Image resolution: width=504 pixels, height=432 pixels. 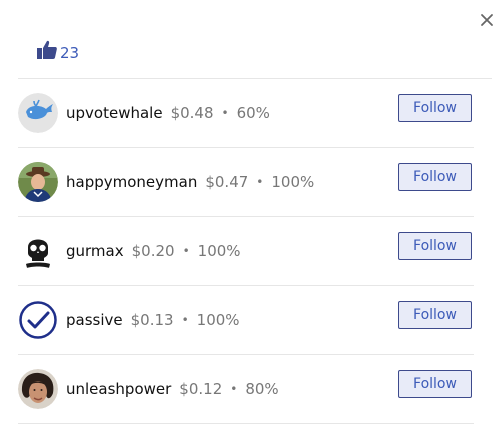 What do you see at coordinates (201, 389) in the screenshot?
I see `vote-amount: $0.12` at bounding box center [201, 389].